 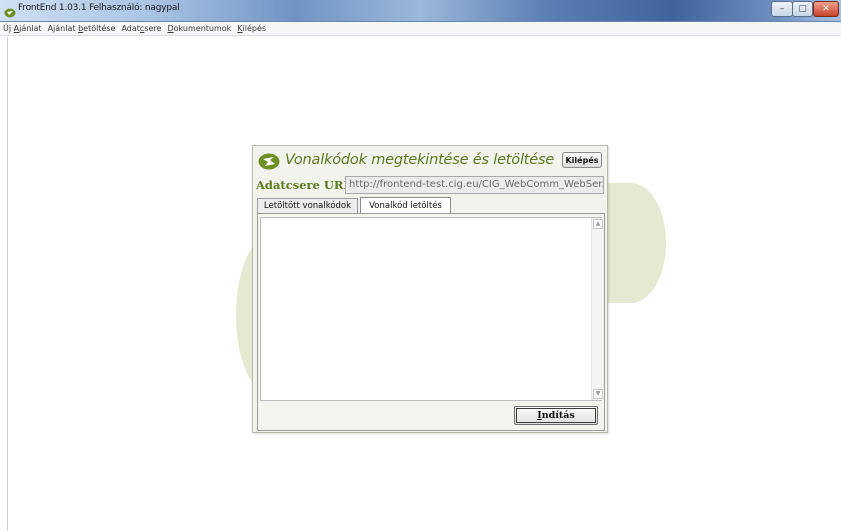 I want to click on menu-item-load-offer: Ajánlat betöltése, so click(x=82, y=28).